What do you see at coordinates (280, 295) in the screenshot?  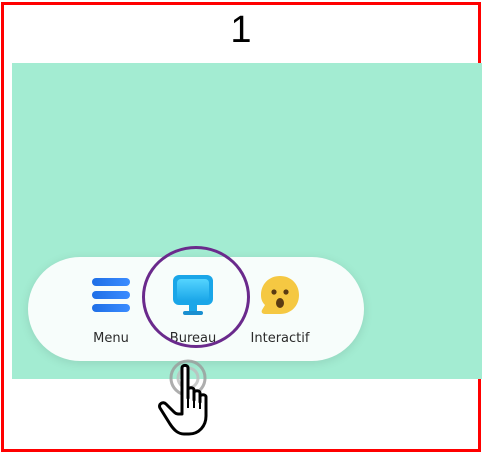 I see `interactive-face-icon` at bounding box center [280, 295].